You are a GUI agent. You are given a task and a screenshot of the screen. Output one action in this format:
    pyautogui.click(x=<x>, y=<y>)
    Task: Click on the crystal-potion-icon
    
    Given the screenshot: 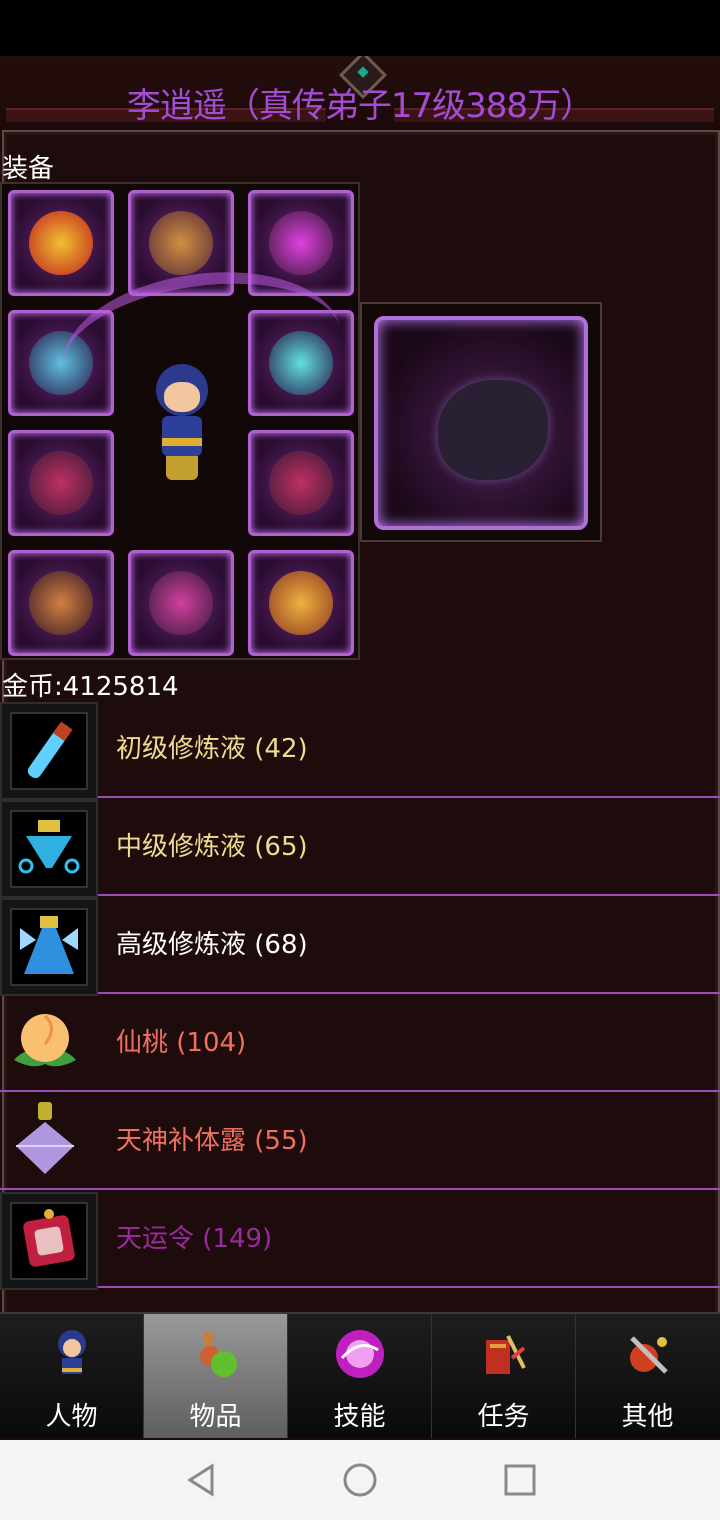 What is the action you would take?
    pyautogui.click(x=45, y=1139)
    